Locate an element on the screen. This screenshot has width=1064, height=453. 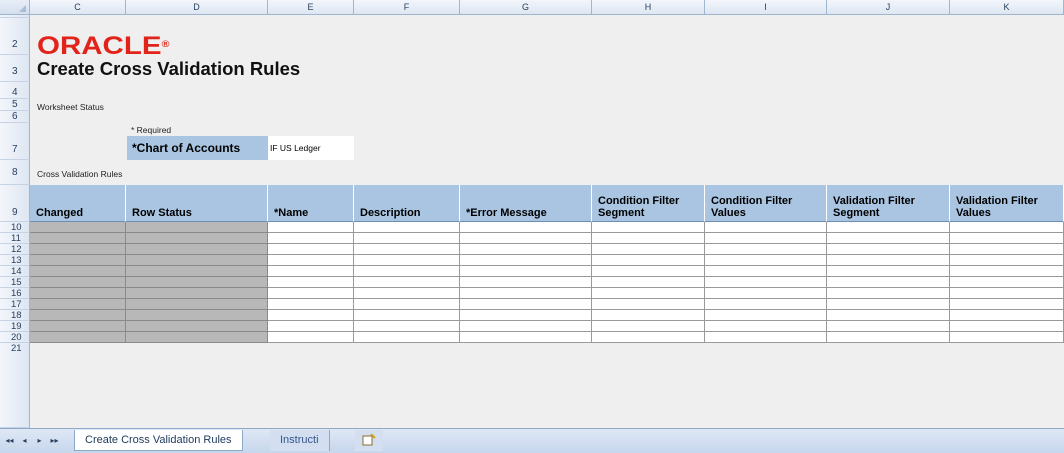
row-header-4: 4 is located at coordinates (15, 90).